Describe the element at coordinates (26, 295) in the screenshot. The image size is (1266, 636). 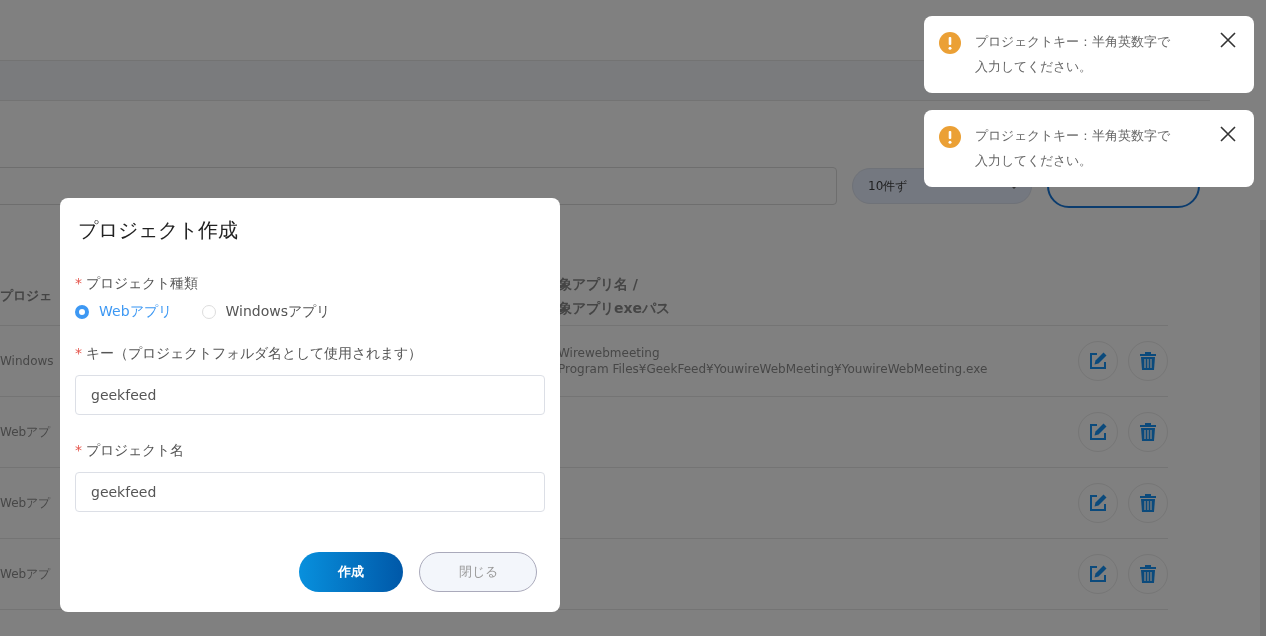
I see `column-header: プロジェ` at that location.